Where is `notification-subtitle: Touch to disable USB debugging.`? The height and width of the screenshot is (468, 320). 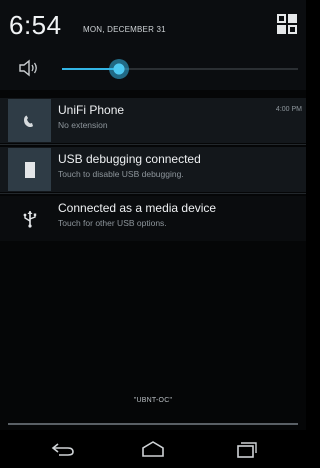
notification-subtitle: Touch to disable USB debugging. is located at coordinates (121, 174).